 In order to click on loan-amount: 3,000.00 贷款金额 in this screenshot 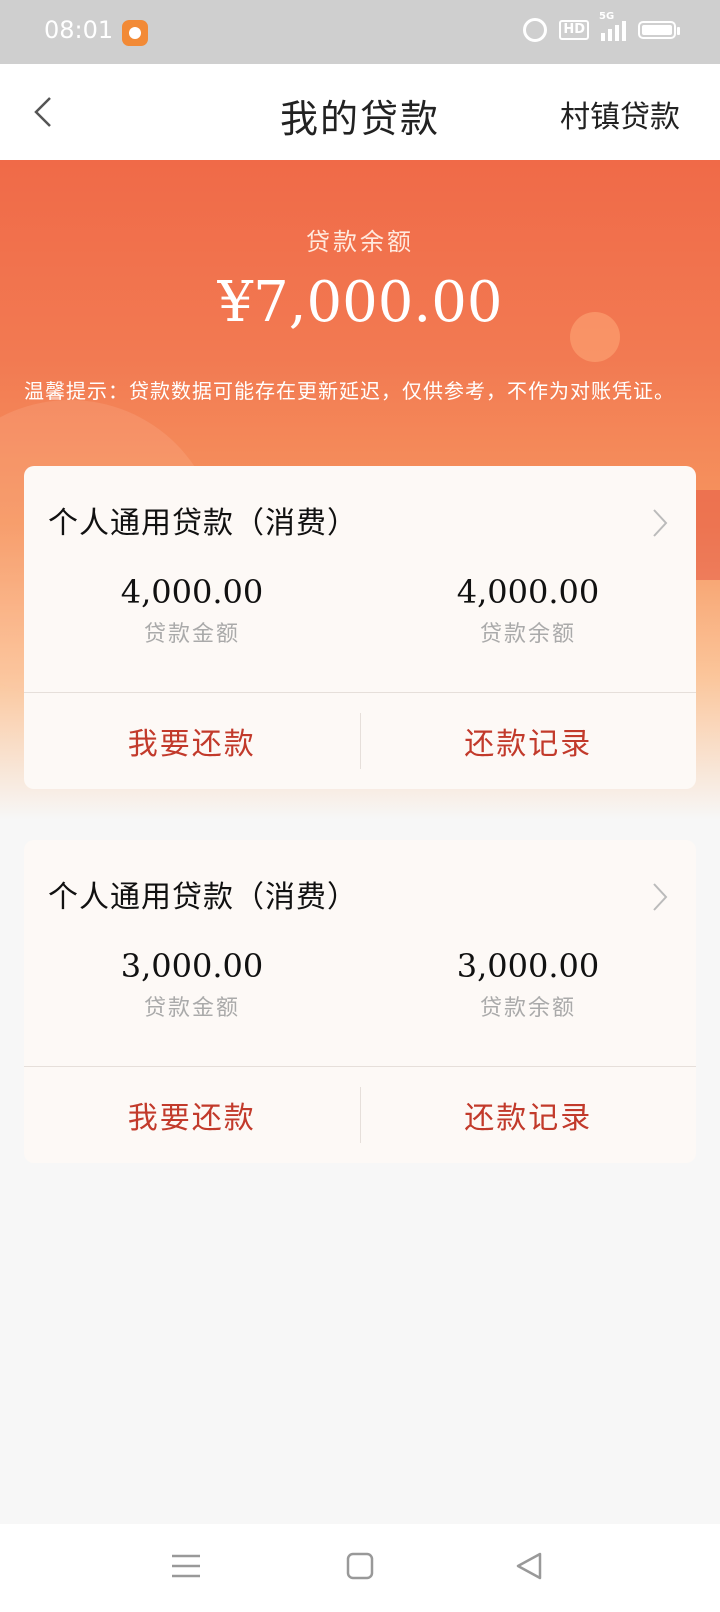, I will do `click(192, 1001)`.